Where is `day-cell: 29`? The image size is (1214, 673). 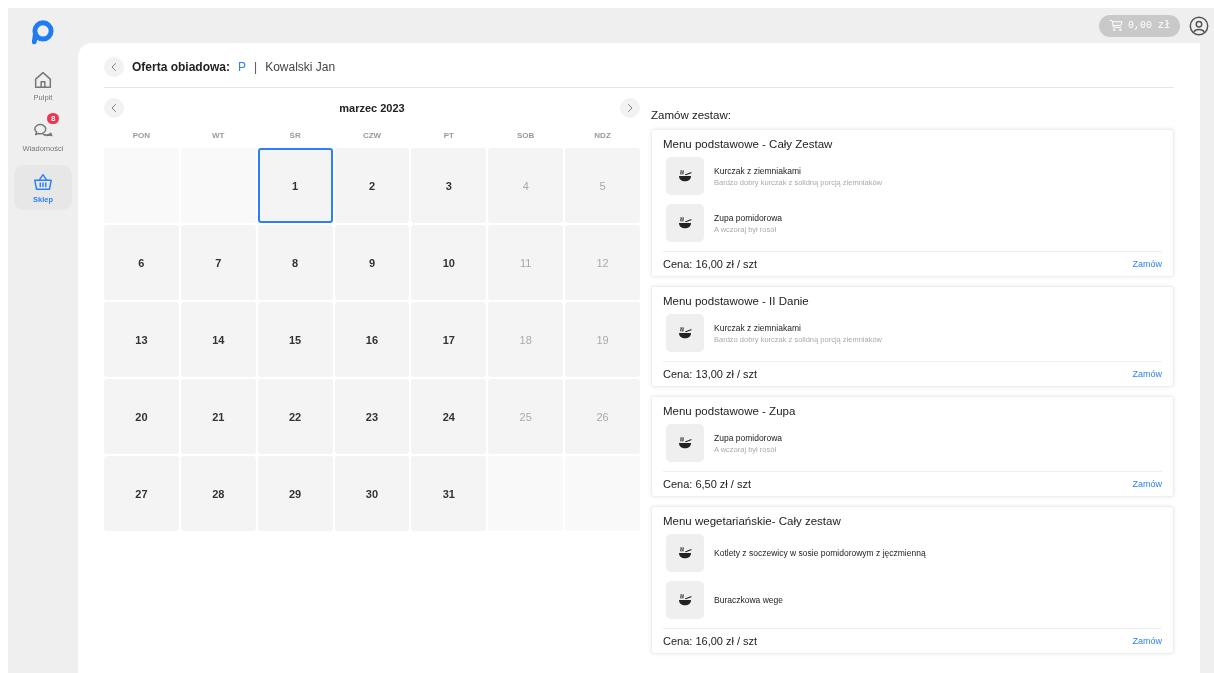
day-cell: 29 is located at coordinates (295, 493).